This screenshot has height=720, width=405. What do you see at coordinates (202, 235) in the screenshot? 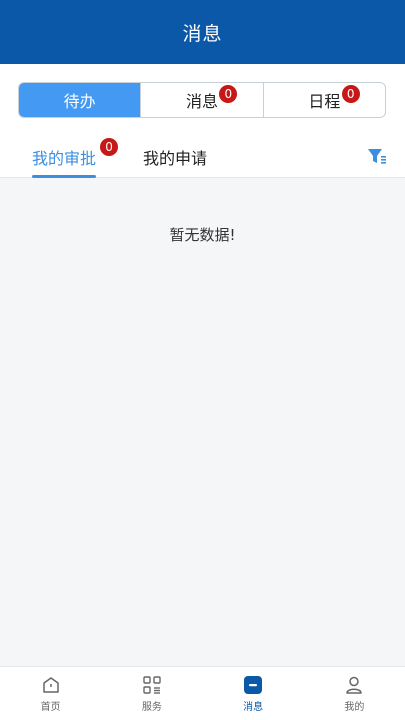
I see `empty-state-text: 暂无数据!` at bounding box center [202, 235].